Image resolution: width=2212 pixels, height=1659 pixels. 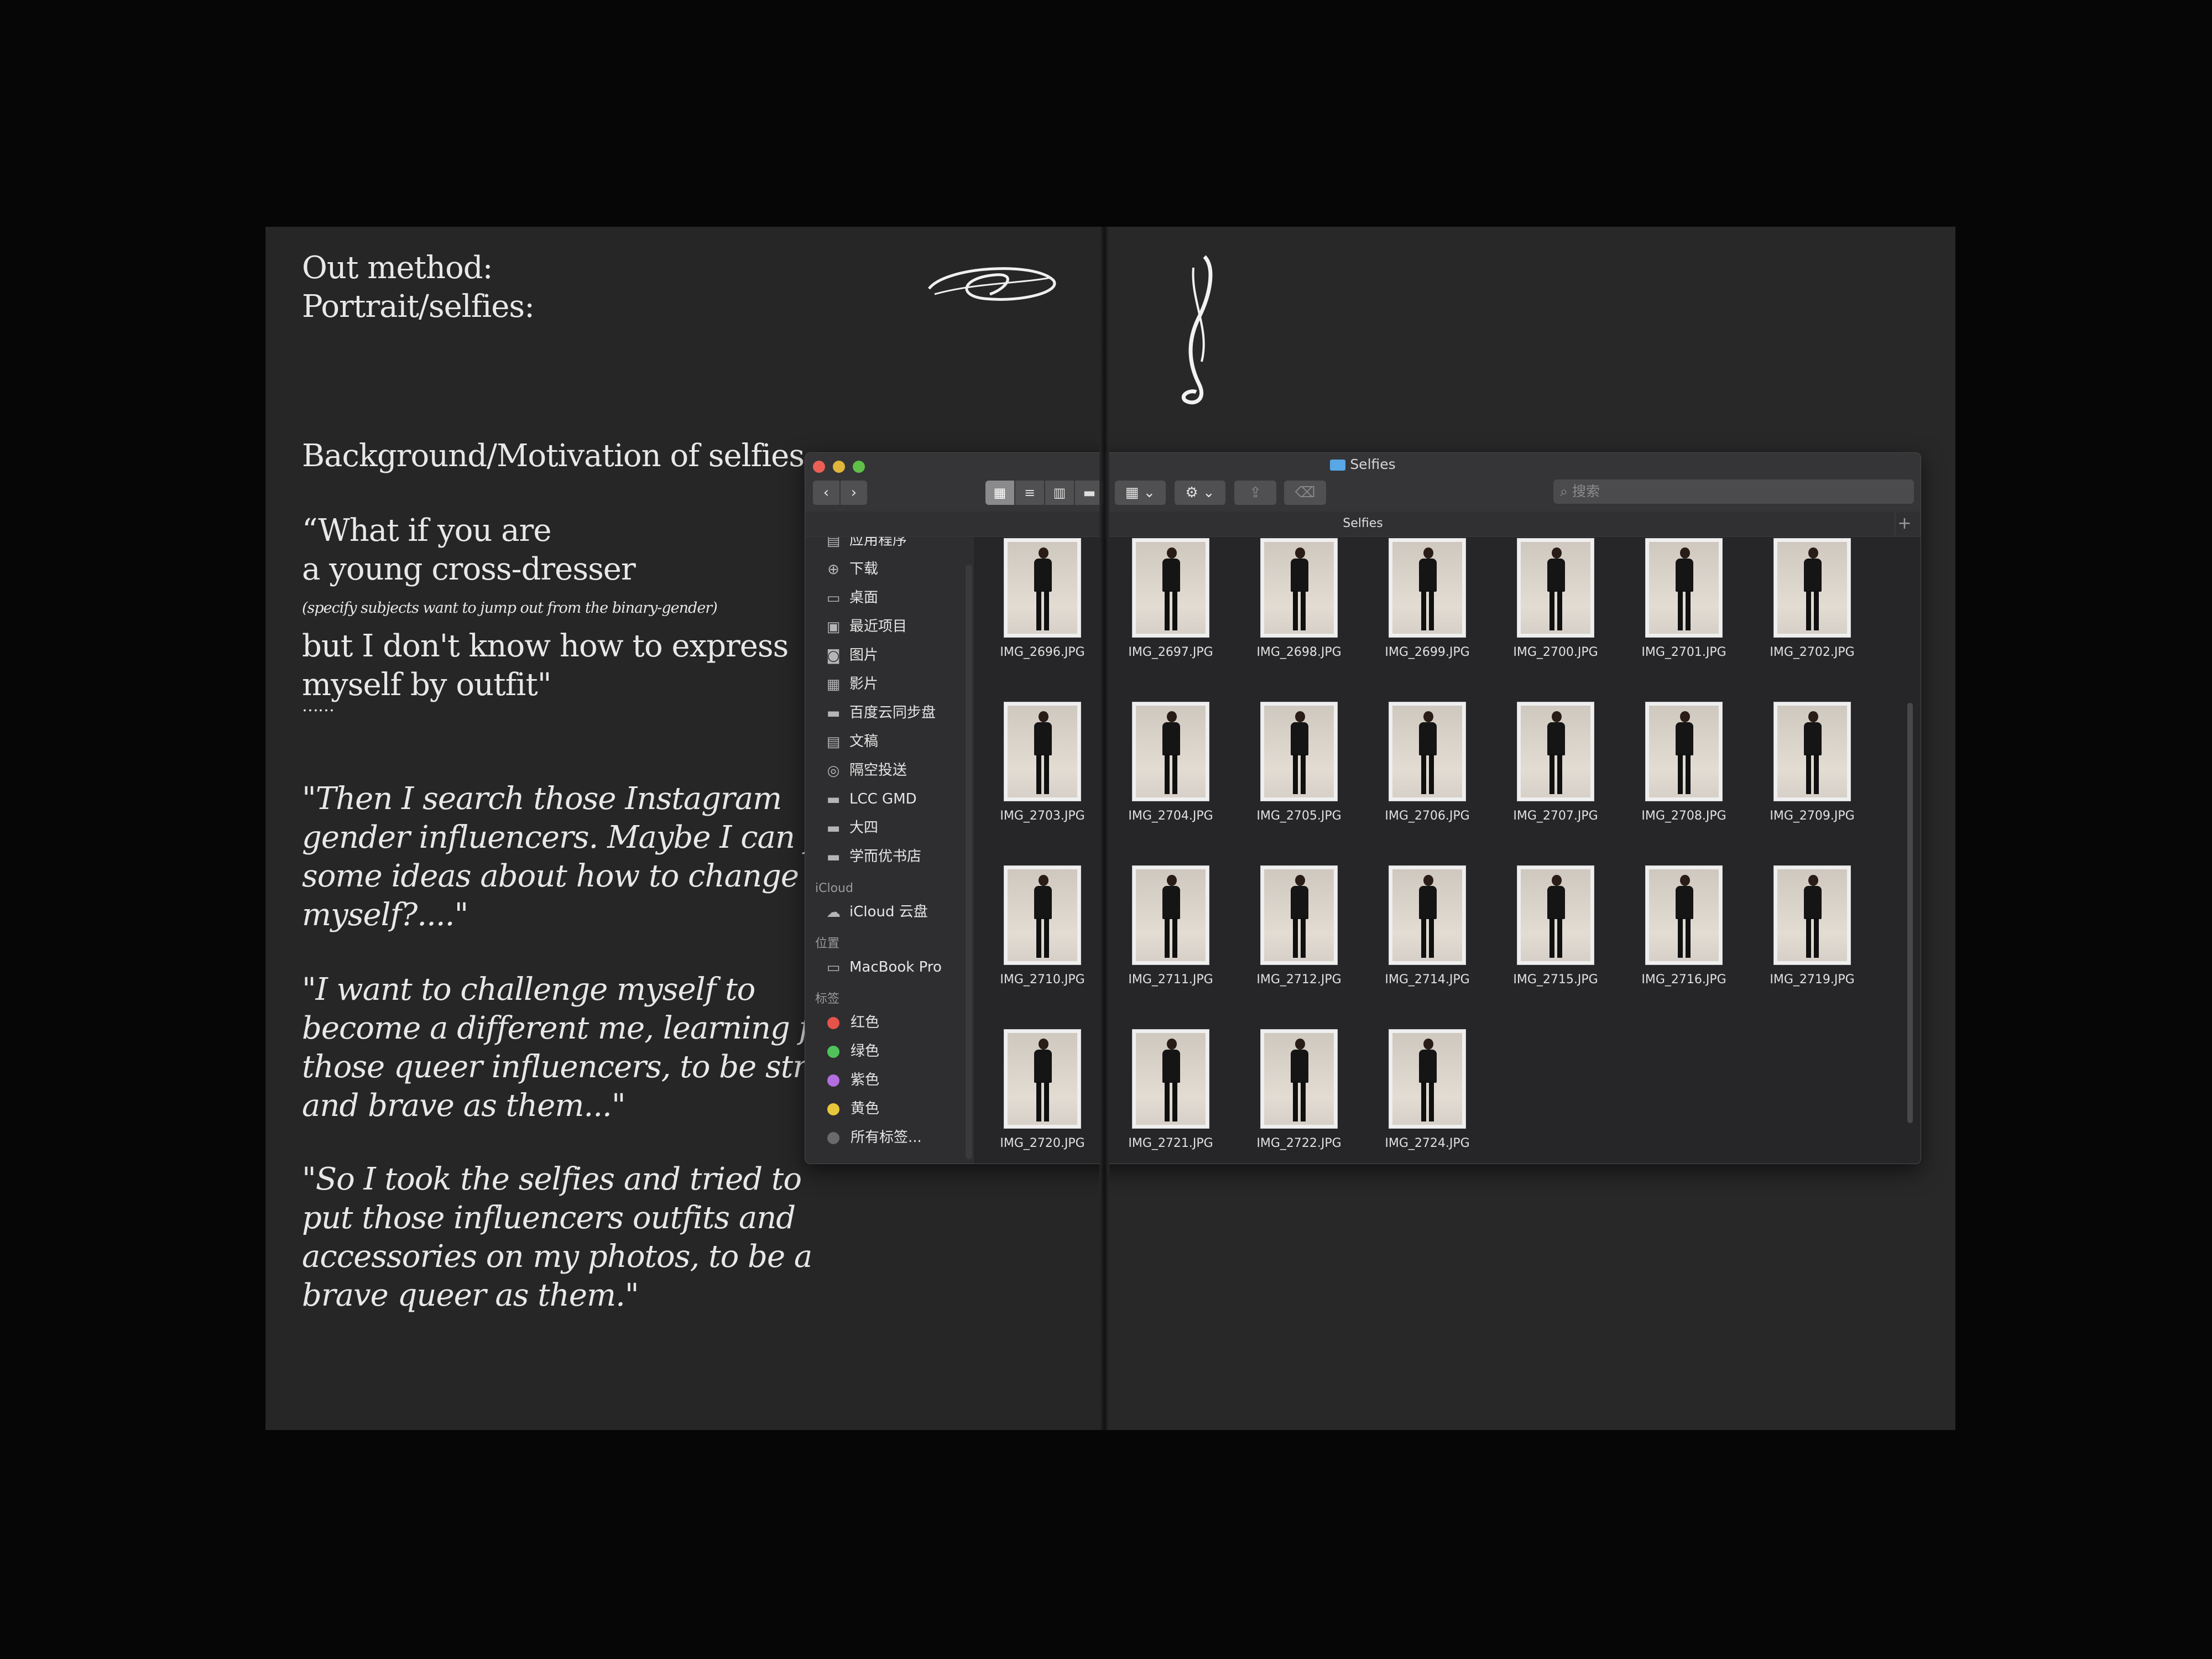 What do you see at coordinates (1299, 980) in the screenshot?
I see `file-name: IMG_2712.JPG` at bounding box center [1299, 980].